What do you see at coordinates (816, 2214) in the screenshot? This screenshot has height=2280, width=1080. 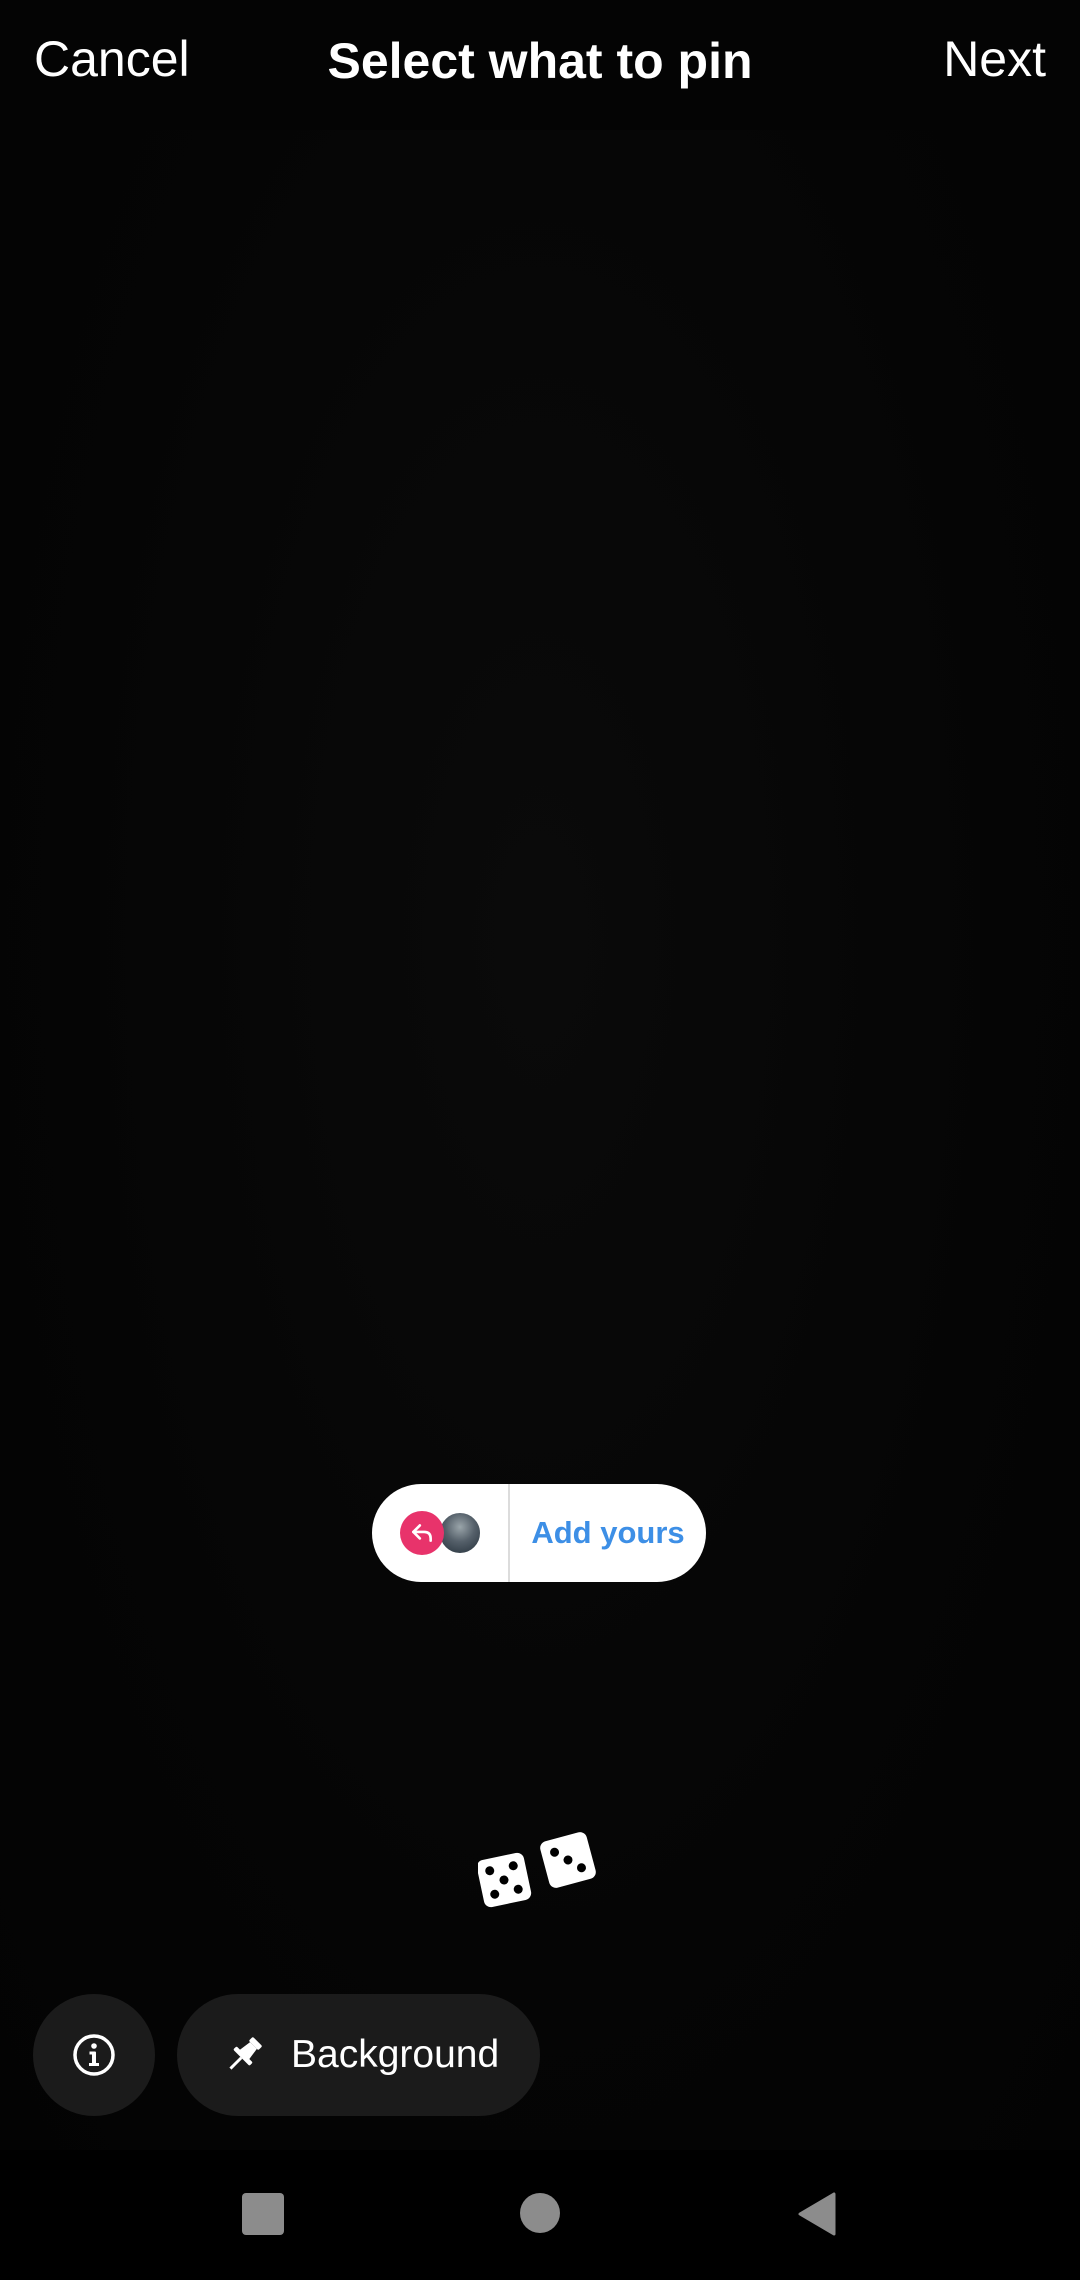 I see `back-triangle-icon` at bounding box center [816, 2214].